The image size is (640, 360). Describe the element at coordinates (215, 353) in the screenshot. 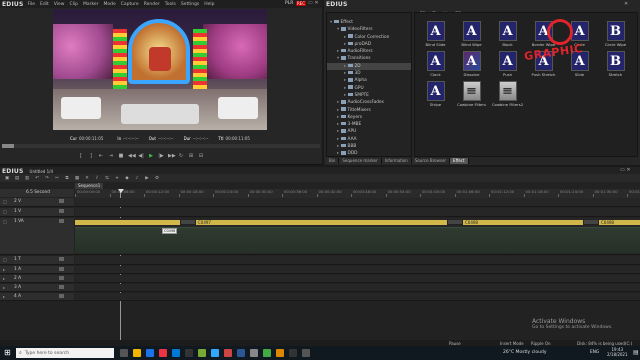

I see `photoshop-icon` at that location.